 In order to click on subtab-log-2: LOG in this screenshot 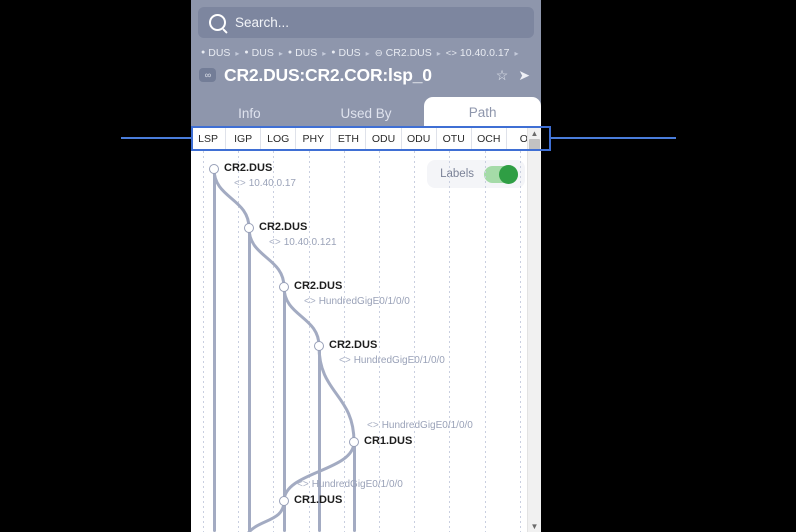, I will do `click(279, 139)`.